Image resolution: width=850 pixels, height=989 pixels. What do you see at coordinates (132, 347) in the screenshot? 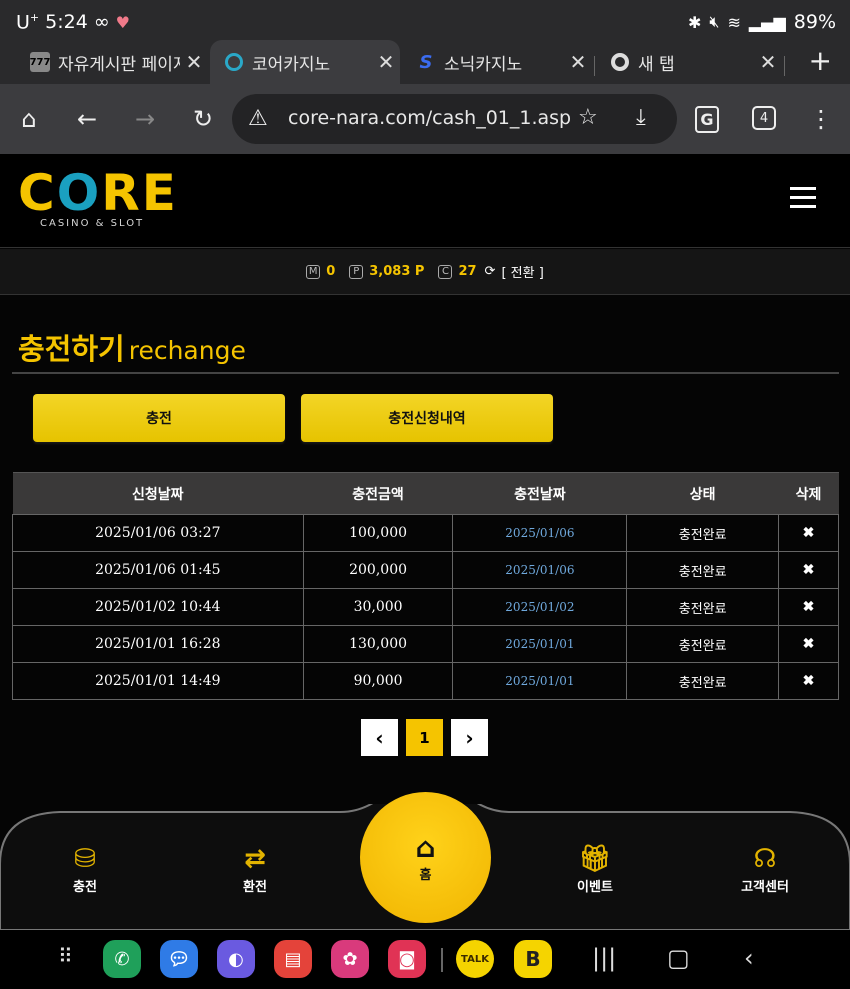
I see `page-title: 충전하기 rechange` at bounding box center [132, 347].